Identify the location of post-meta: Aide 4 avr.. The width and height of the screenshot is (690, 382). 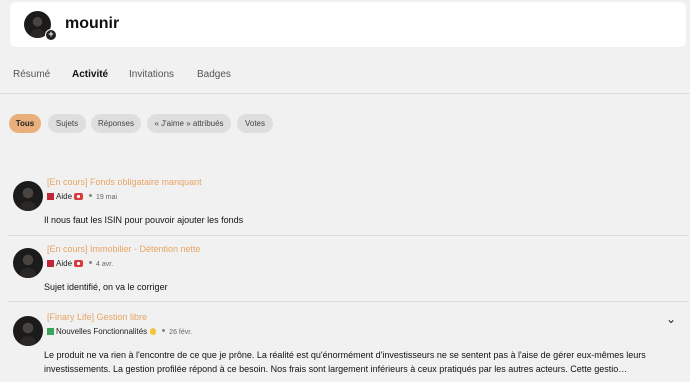
(80, 264).